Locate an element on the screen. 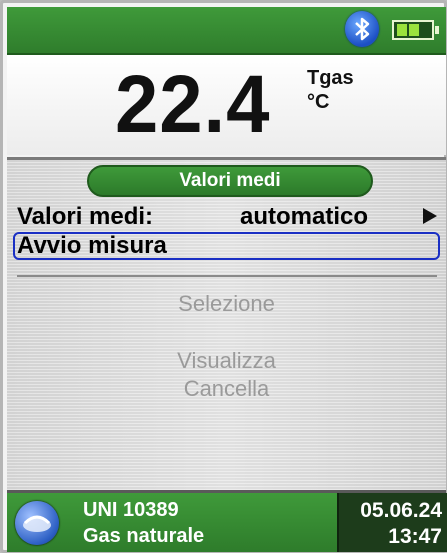 This screenshot has width=447, height=553. clock-panel: 05.06.24 13:47 is located at coordinates (392, 522).